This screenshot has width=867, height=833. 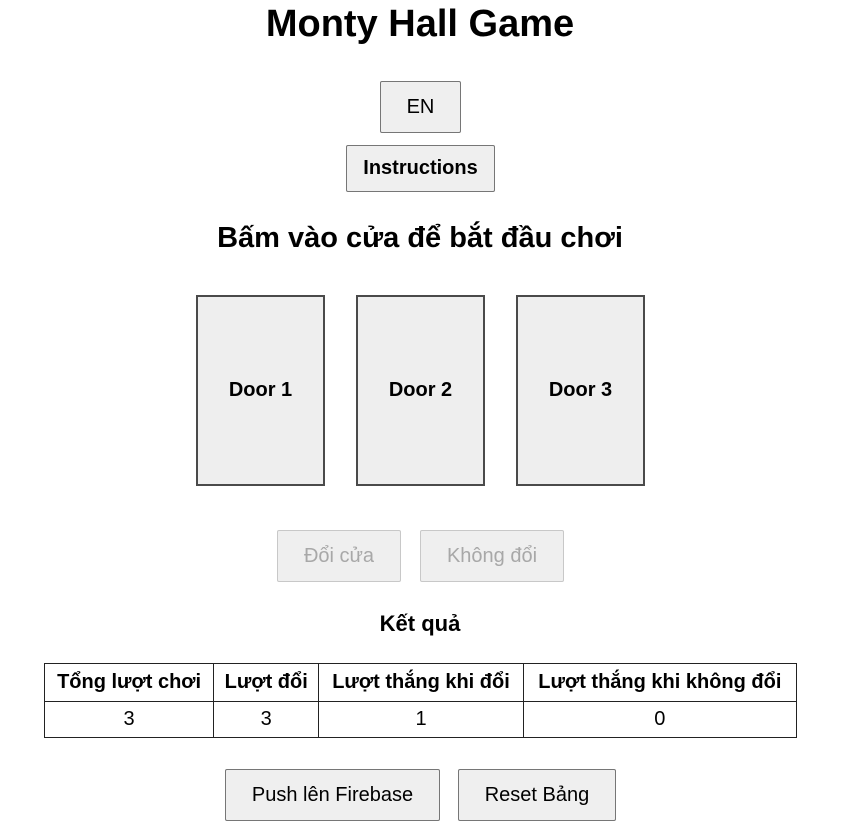 What do you see at coordinates (492, 556) in the screenshot?
I see `stay-button: Không đổi` at bounding box center [492, 556].